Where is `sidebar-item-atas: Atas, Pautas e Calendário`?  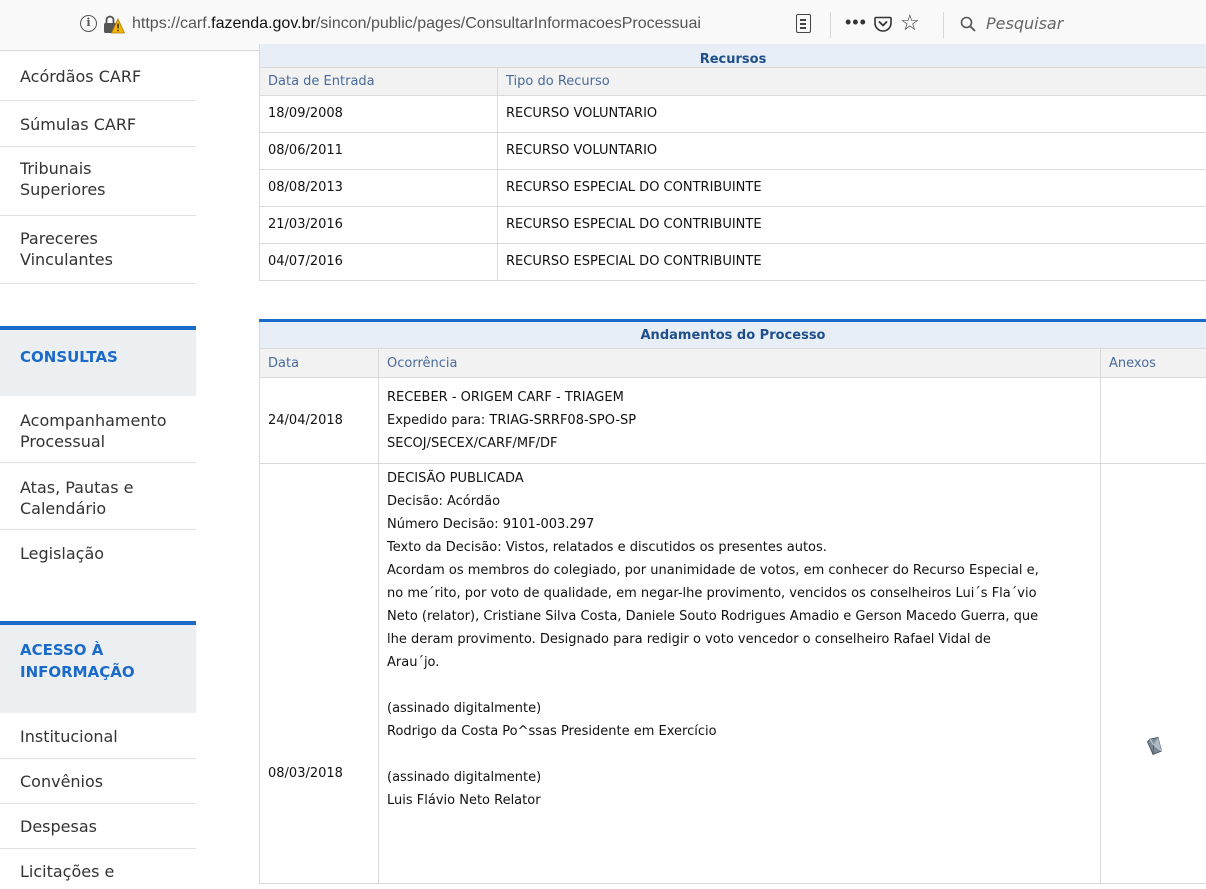 sidebar-item-atas: Atas, Pautas e Calendário is located at coordinates (98, 496).